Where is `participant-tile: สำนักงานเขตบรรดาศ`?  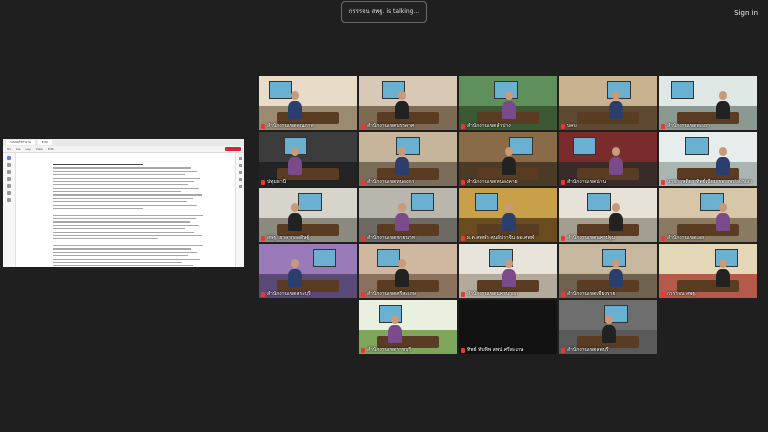
participant-tile: สำนักงานเขตบรรดาศ is located at coordinates (408, 103).